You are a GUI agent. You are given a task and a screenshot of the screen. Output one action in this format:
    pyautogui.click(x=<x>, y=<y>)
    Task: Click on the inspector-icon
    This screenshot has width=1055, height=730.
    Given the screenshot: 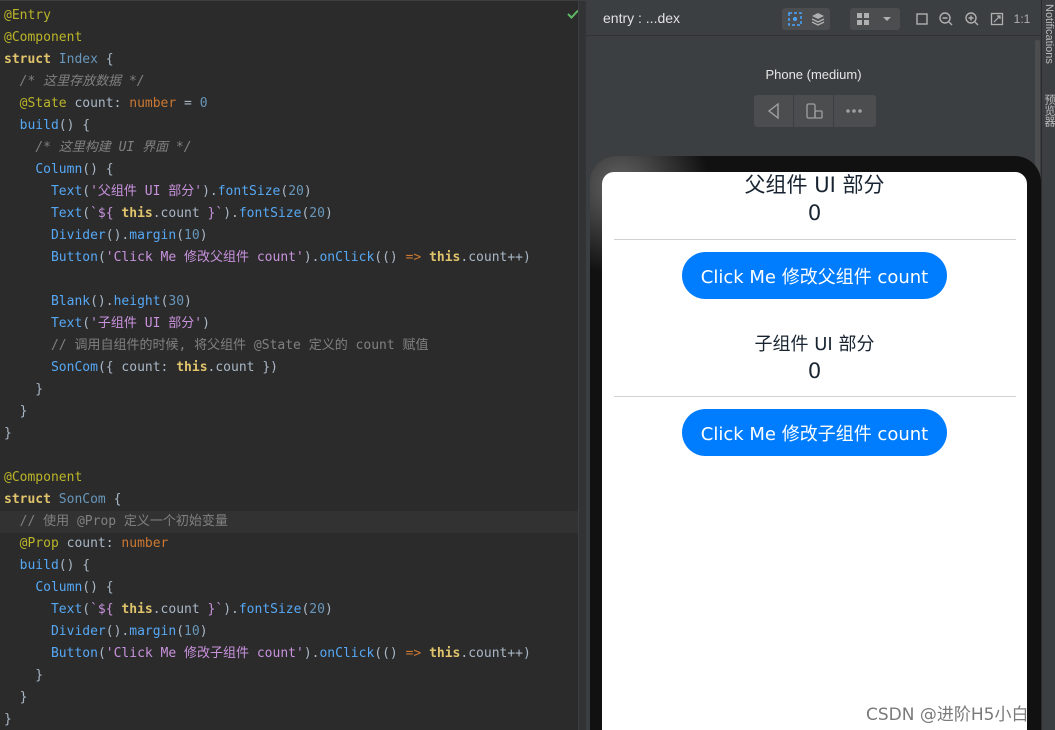 What is the action you would take?
    pyautogui.click(x=795, y=19)
    